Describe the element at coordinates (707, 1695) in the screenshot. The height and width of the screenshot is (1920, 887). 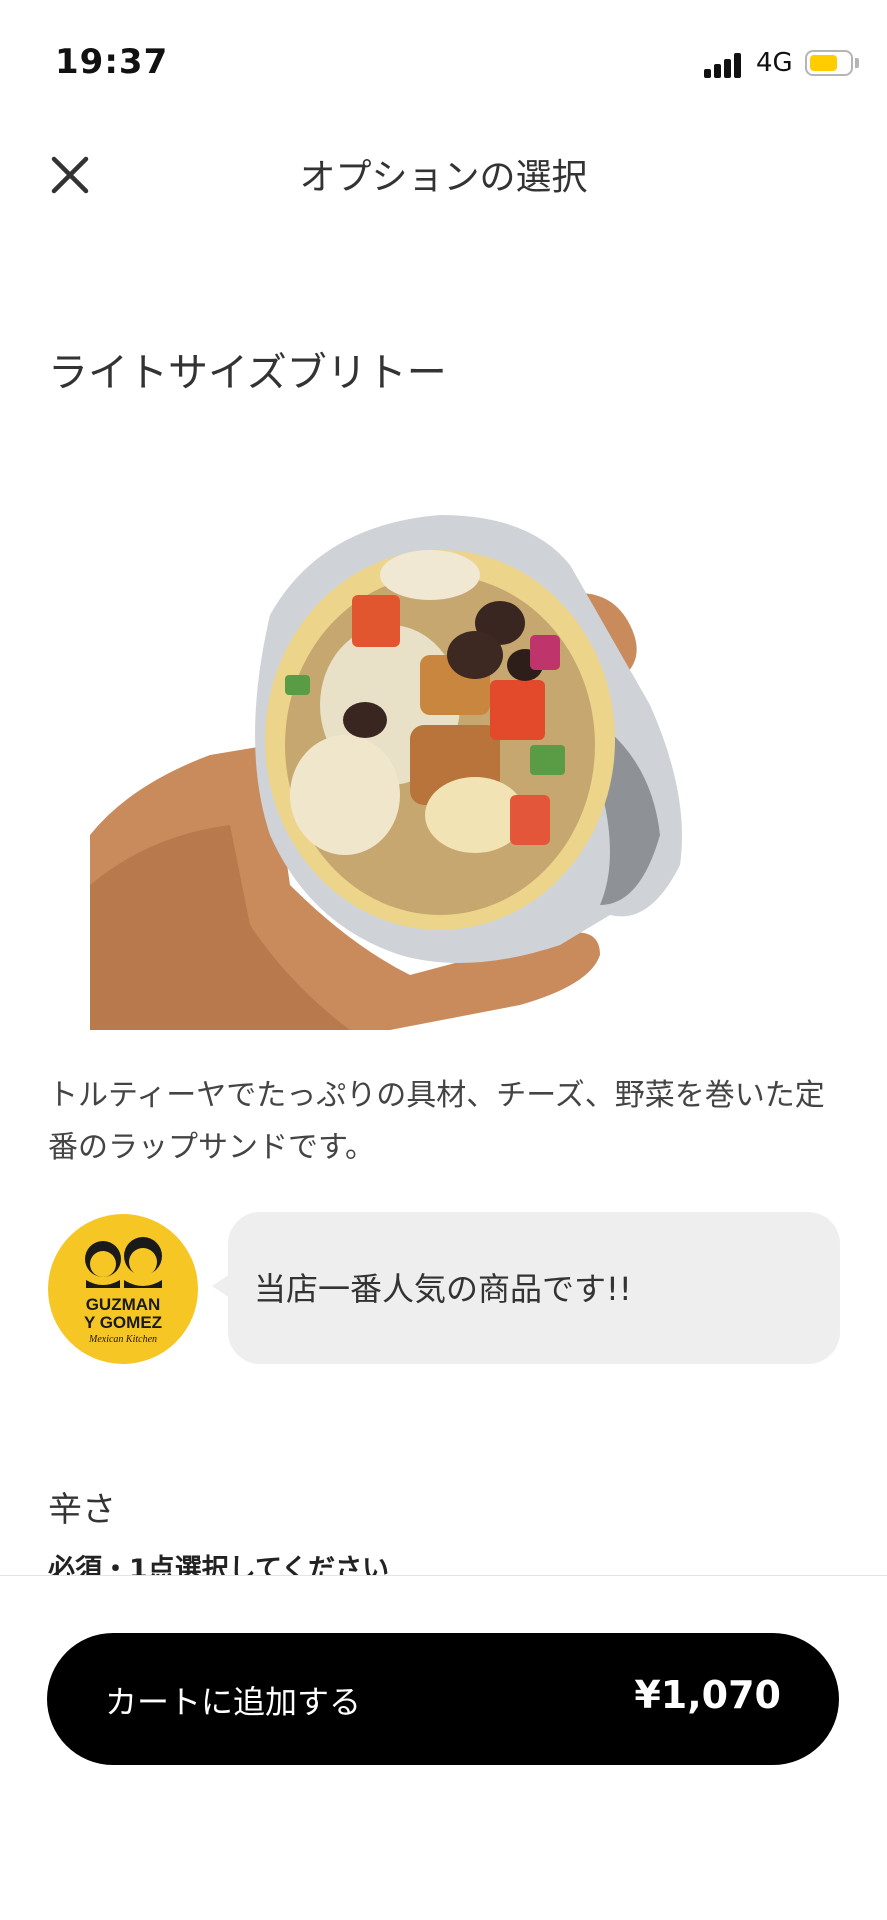
I see `cart-price: ¥1,070` at that location.